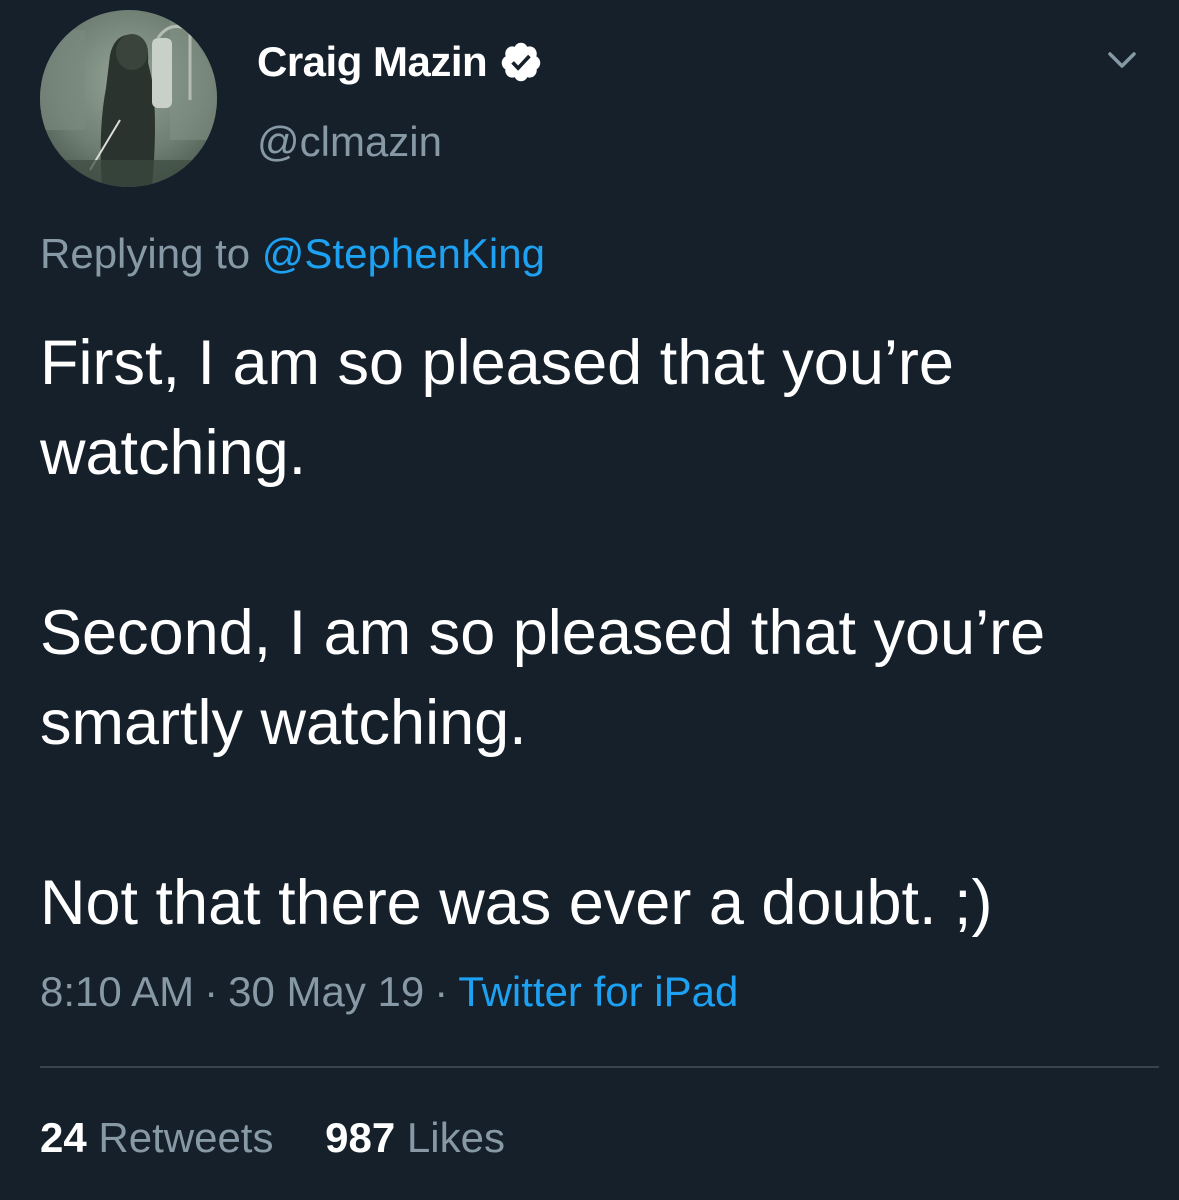  I want to click on retweets-count: 24, so click(63, 1137).